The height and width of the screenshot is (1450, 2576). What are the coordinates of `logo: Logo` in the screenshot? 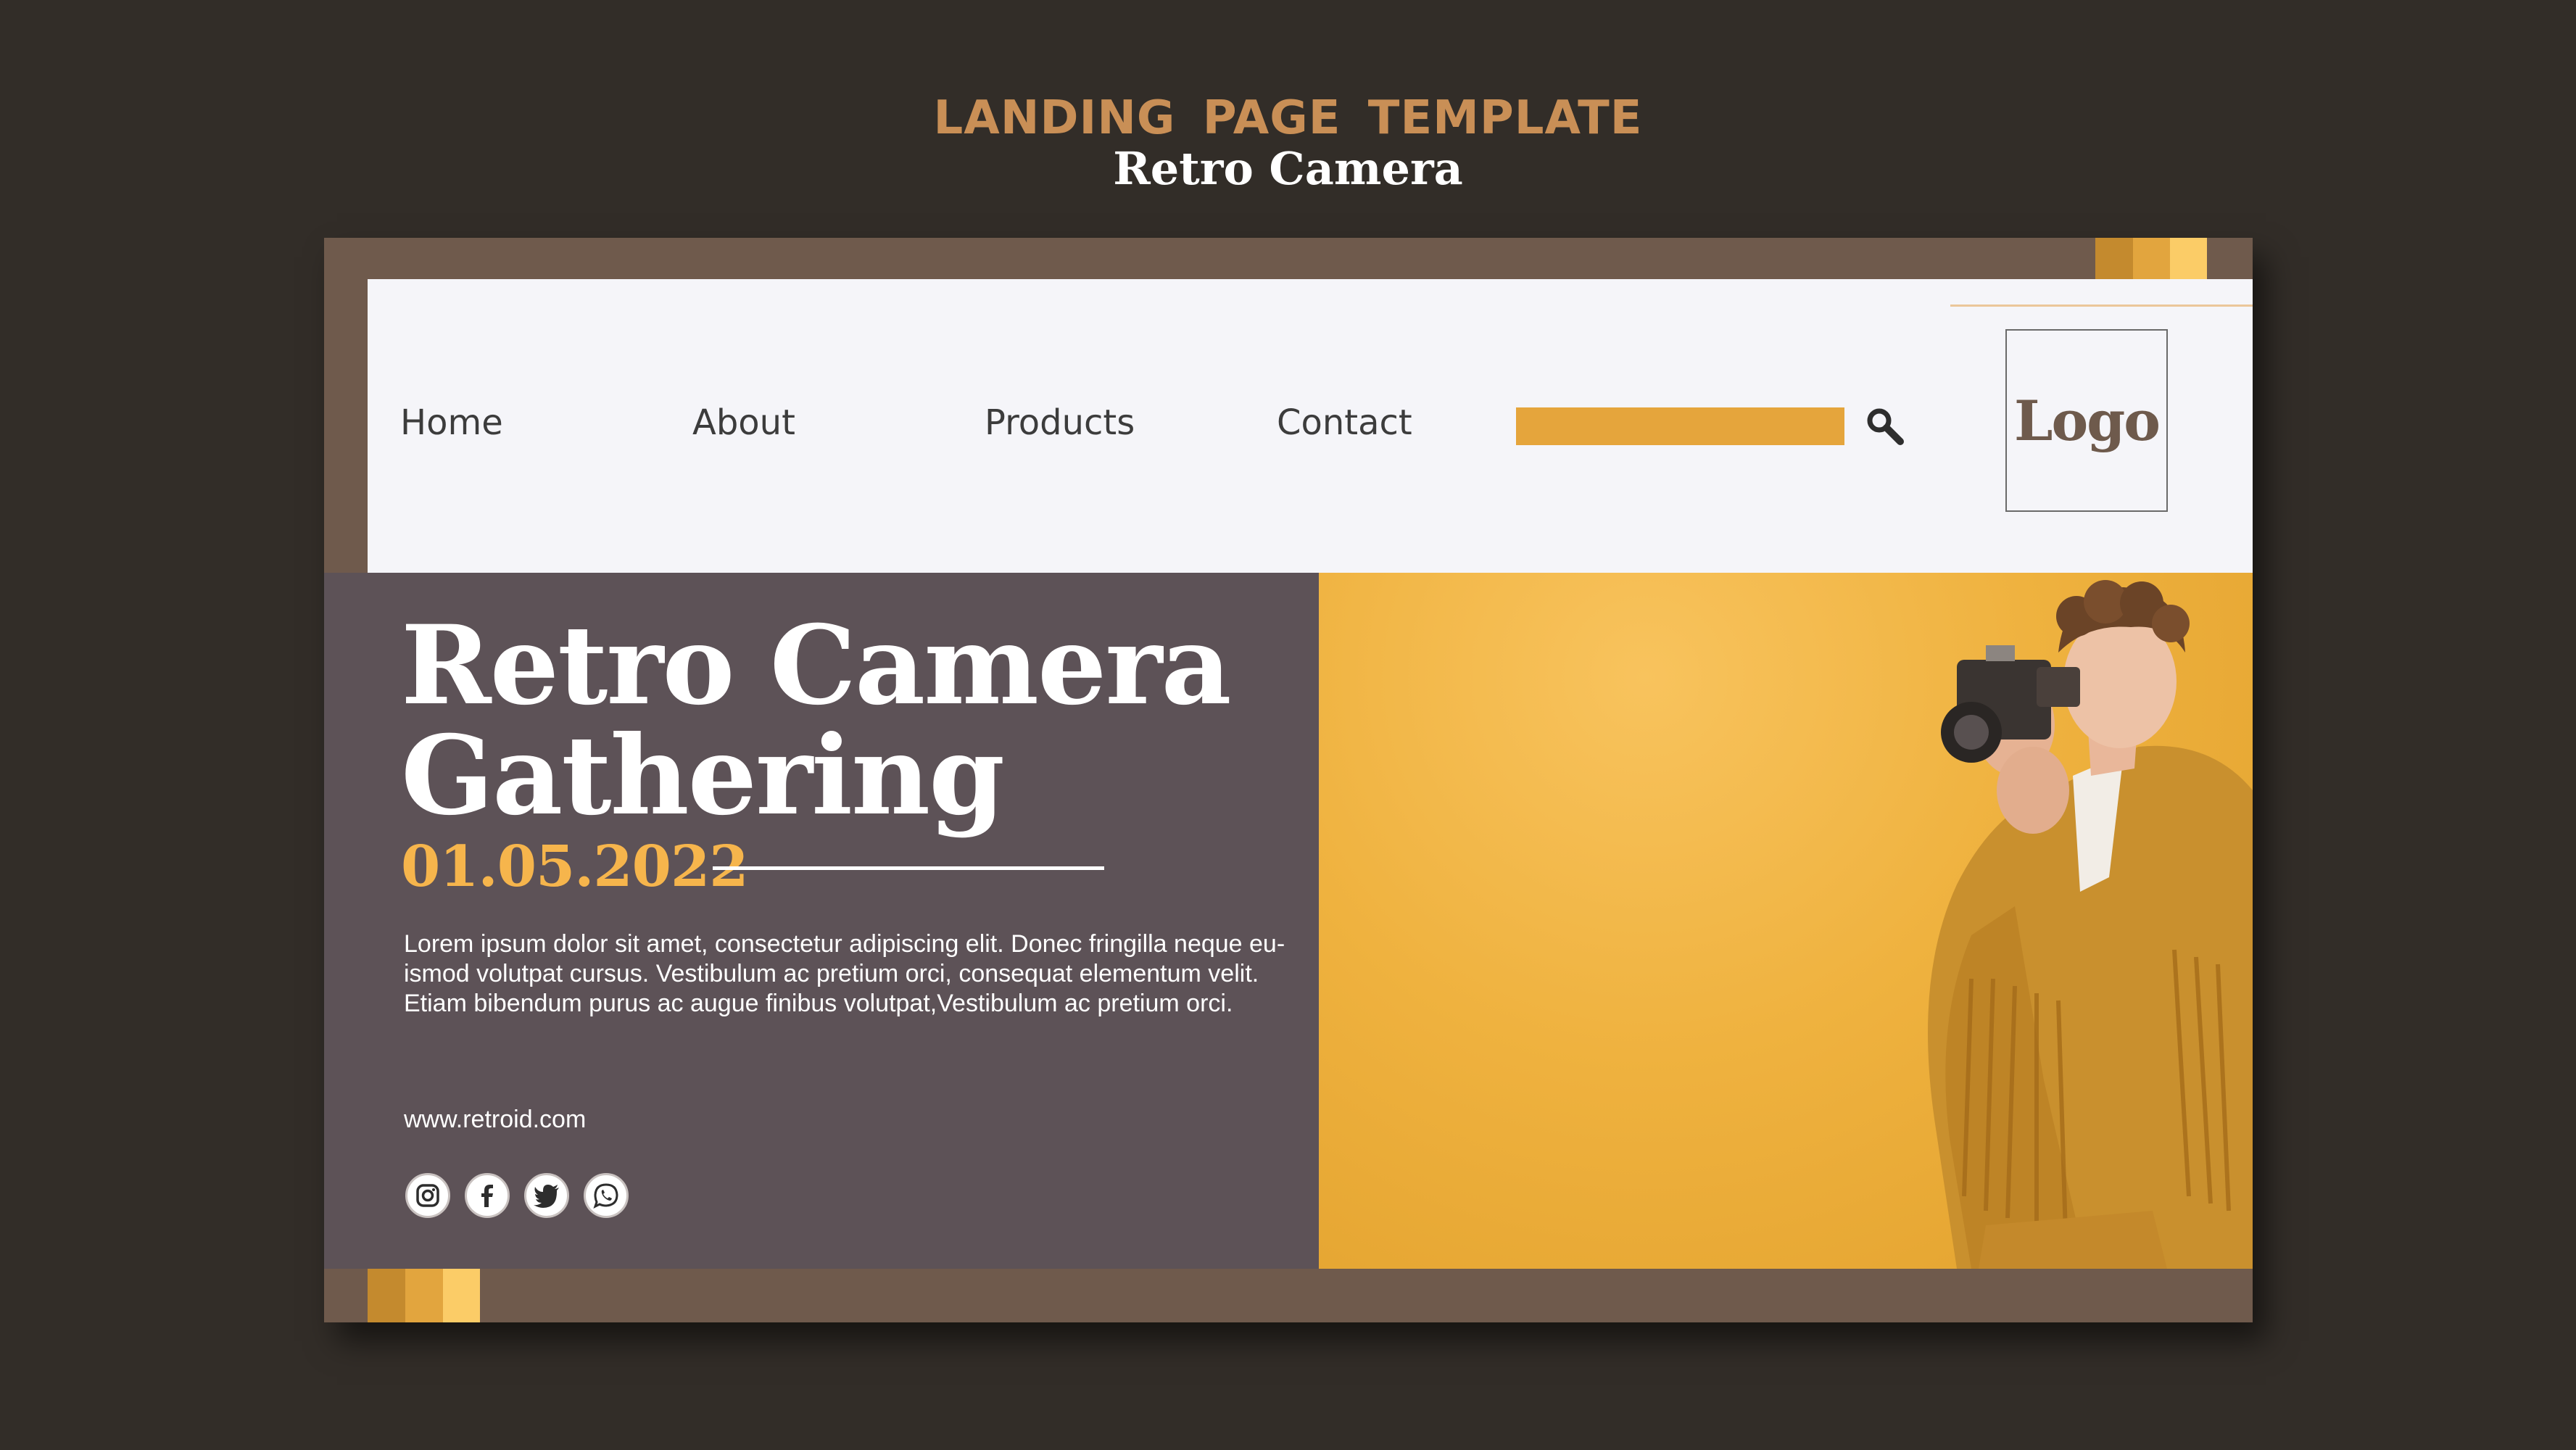 It's located at (2086, 420).